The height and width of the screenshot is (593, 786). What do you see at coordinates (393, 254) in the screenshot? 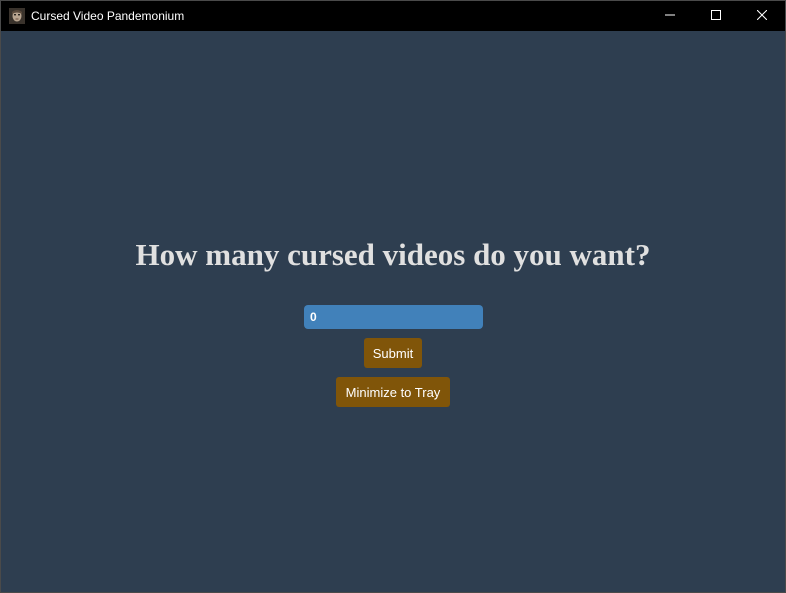
I see `page-heading: How many cursed videos do you want?` at bounding box center [393, 254].